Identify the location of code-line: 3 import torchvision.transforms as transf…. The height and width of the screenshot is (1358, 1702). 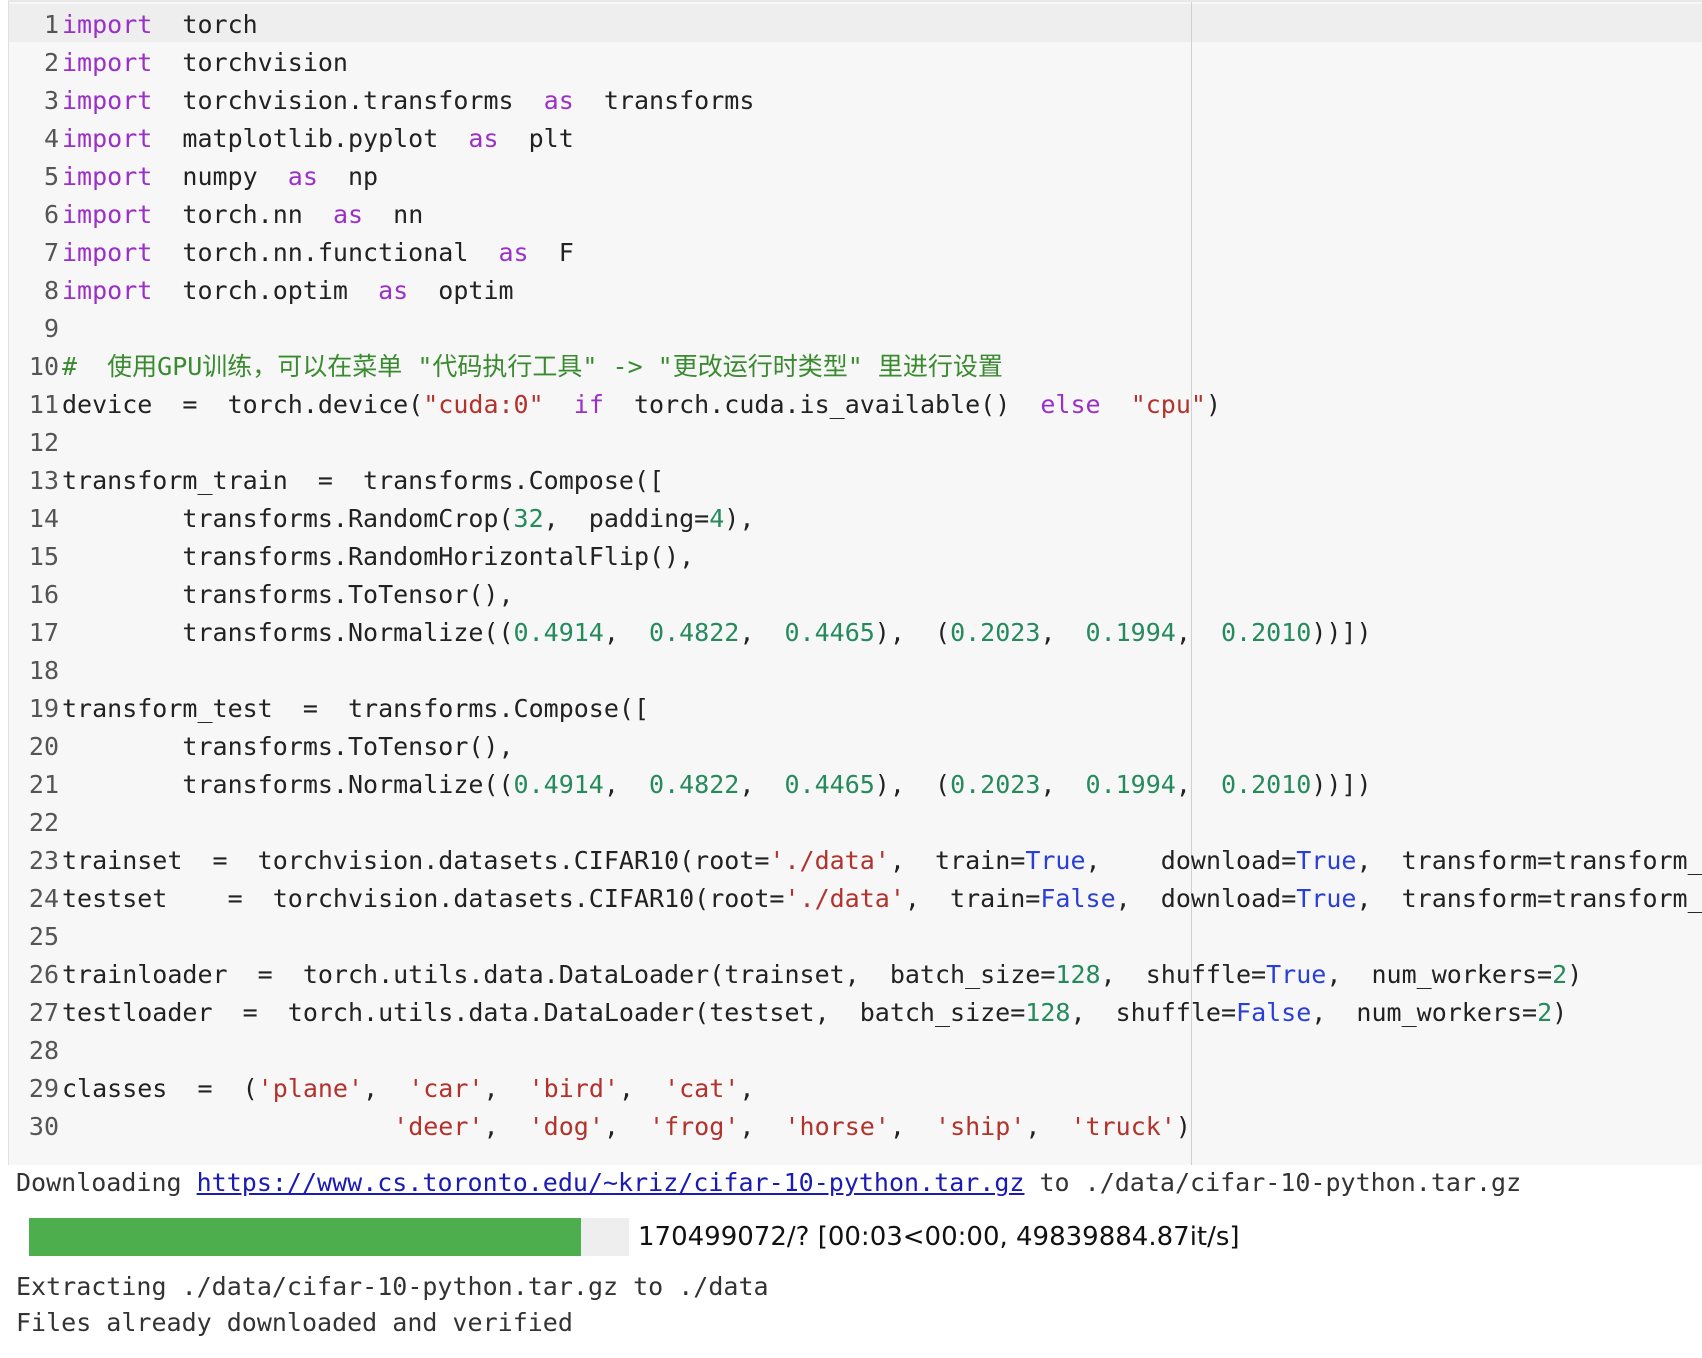
(855, 101).